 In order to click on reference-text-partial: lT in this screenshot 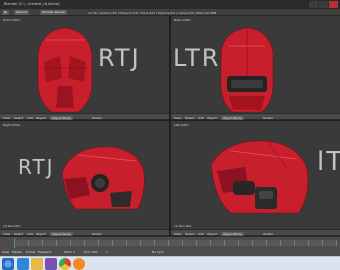, I will do `click(328, 162)`.